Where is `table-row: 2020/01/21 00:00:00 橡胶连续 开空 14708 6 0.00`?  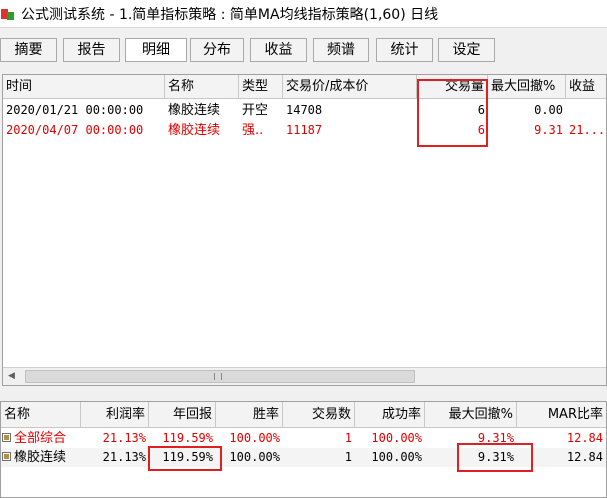
table-row: 2020/01/21 00:00:00 橡胶连续 开空 14708 6 0.00 is located at coordinates (304, 110).